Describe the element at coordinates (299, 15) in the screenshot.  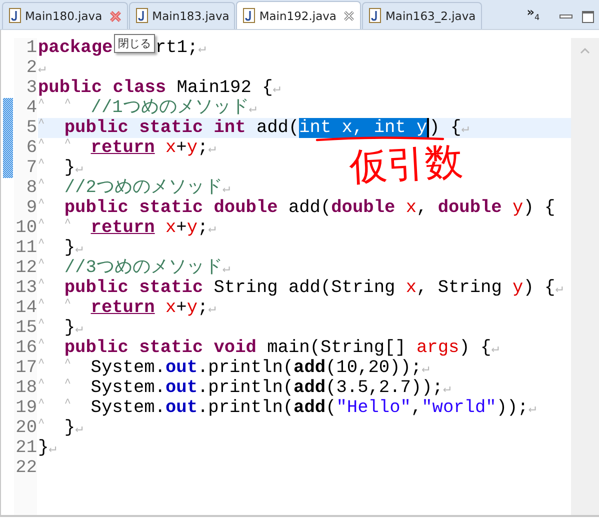
I see `editor-tab: Main192.java` at that location.